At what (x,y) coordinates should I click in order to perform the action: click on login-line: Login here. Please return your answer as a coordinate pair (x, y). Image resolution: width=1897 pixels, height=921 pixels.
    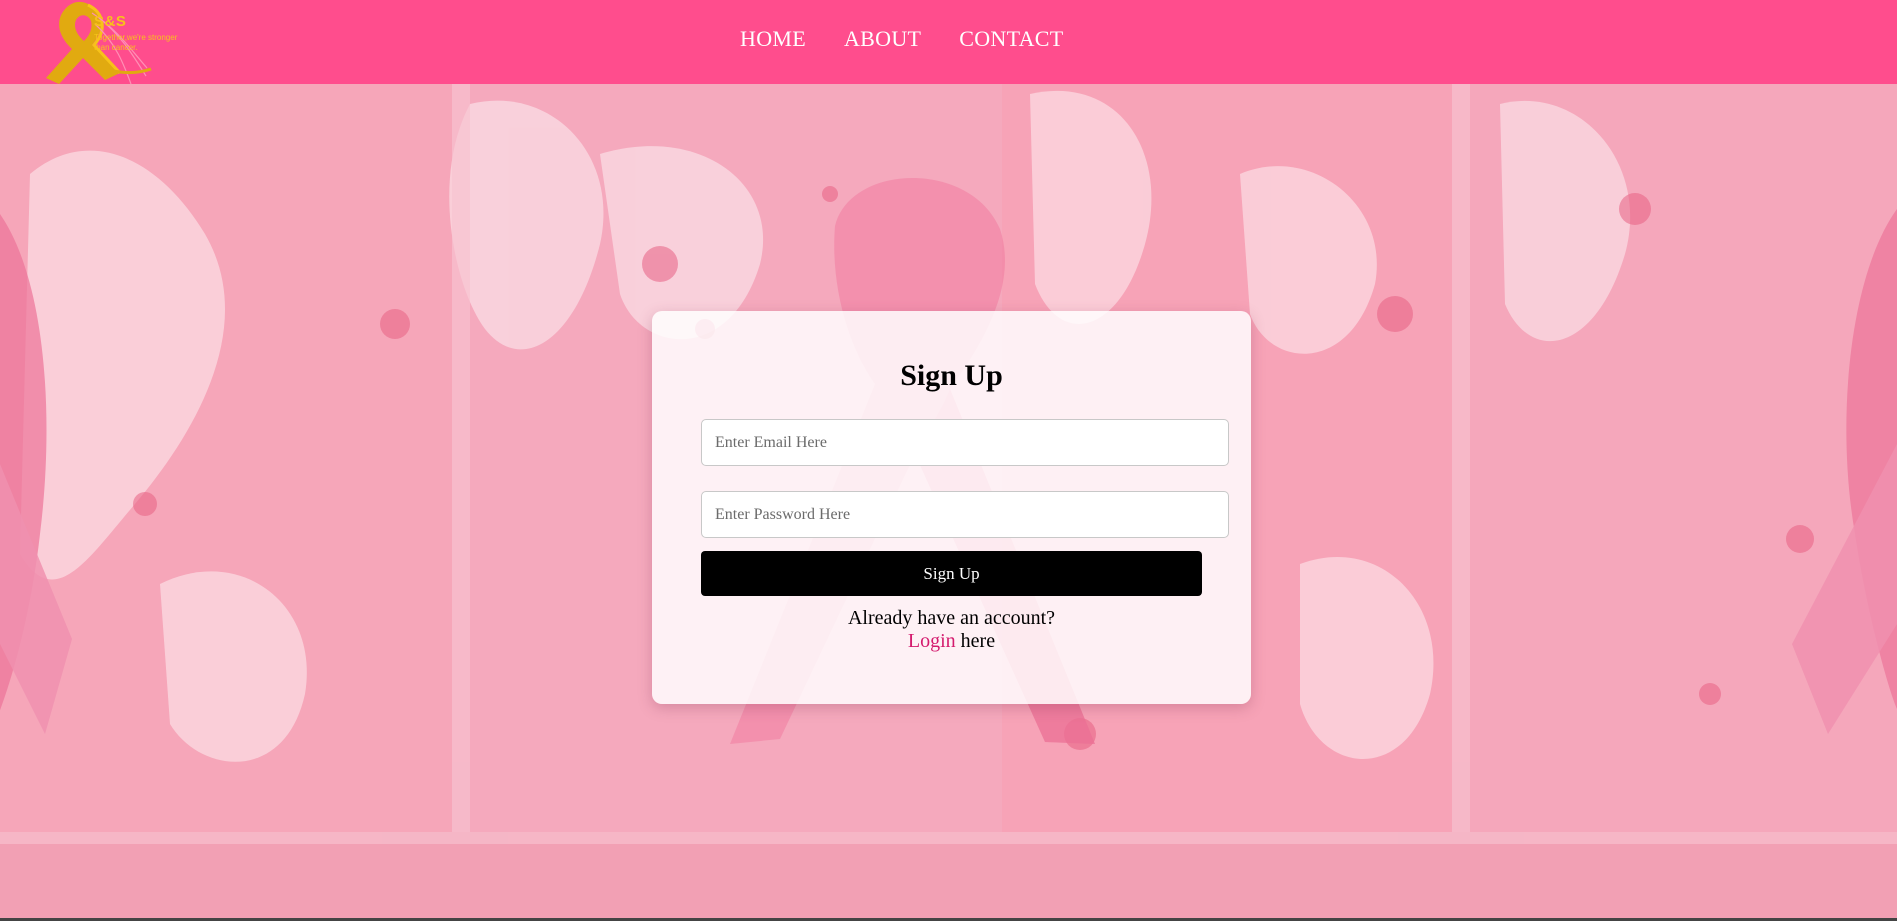
    Looking at the image, I should click on (951, 641).